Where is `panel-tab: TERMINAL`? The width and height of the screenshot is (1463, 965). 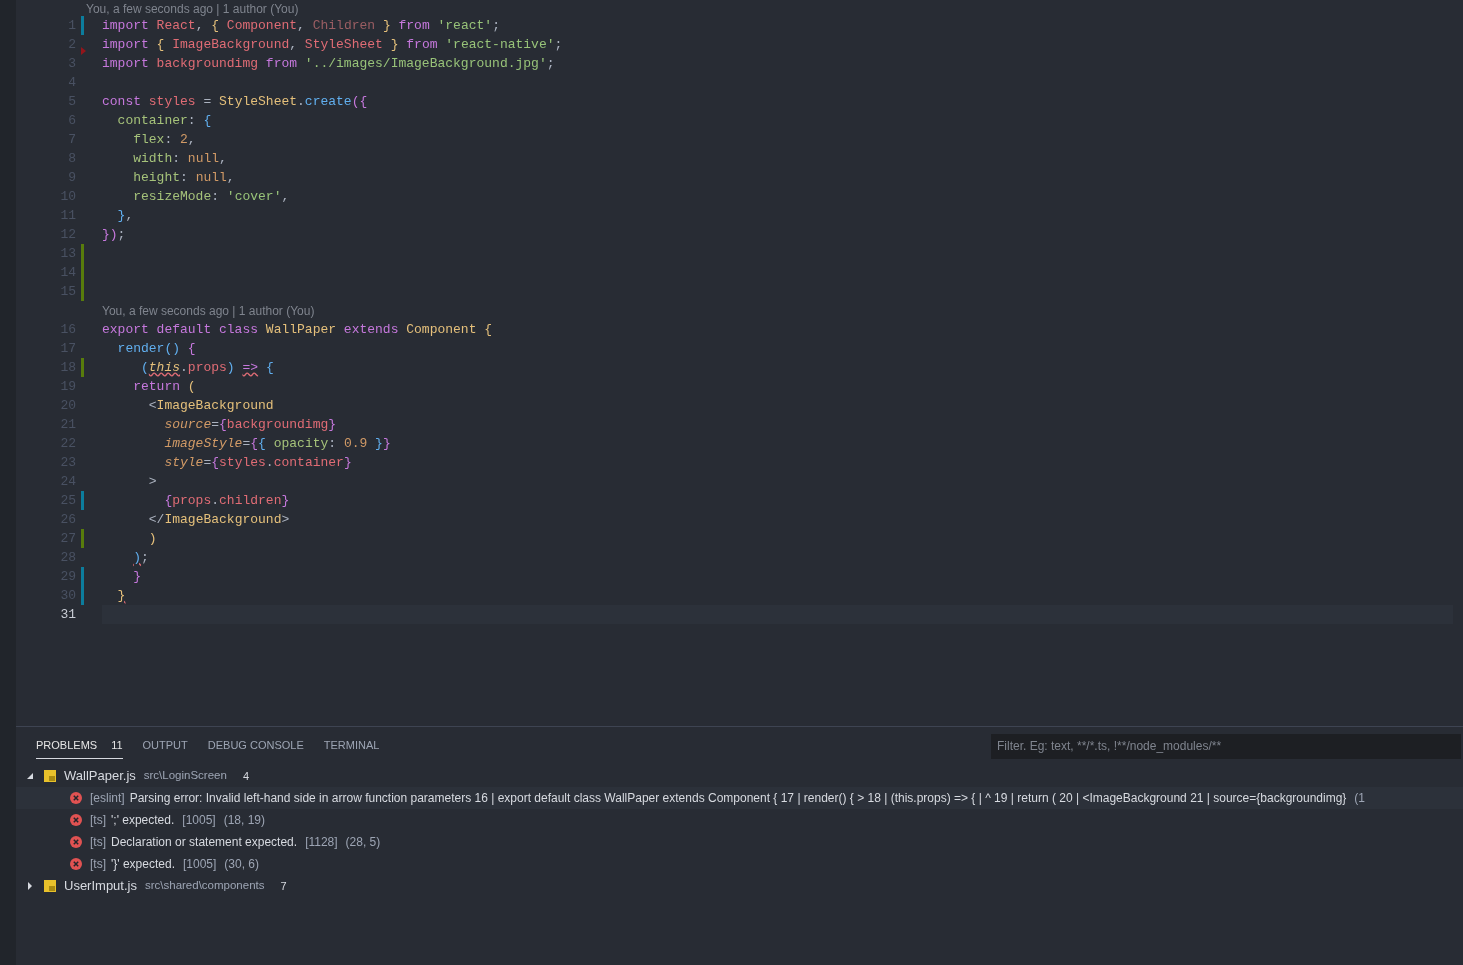
panel-tab: TERMINAL is located at coordinates (351, 746).